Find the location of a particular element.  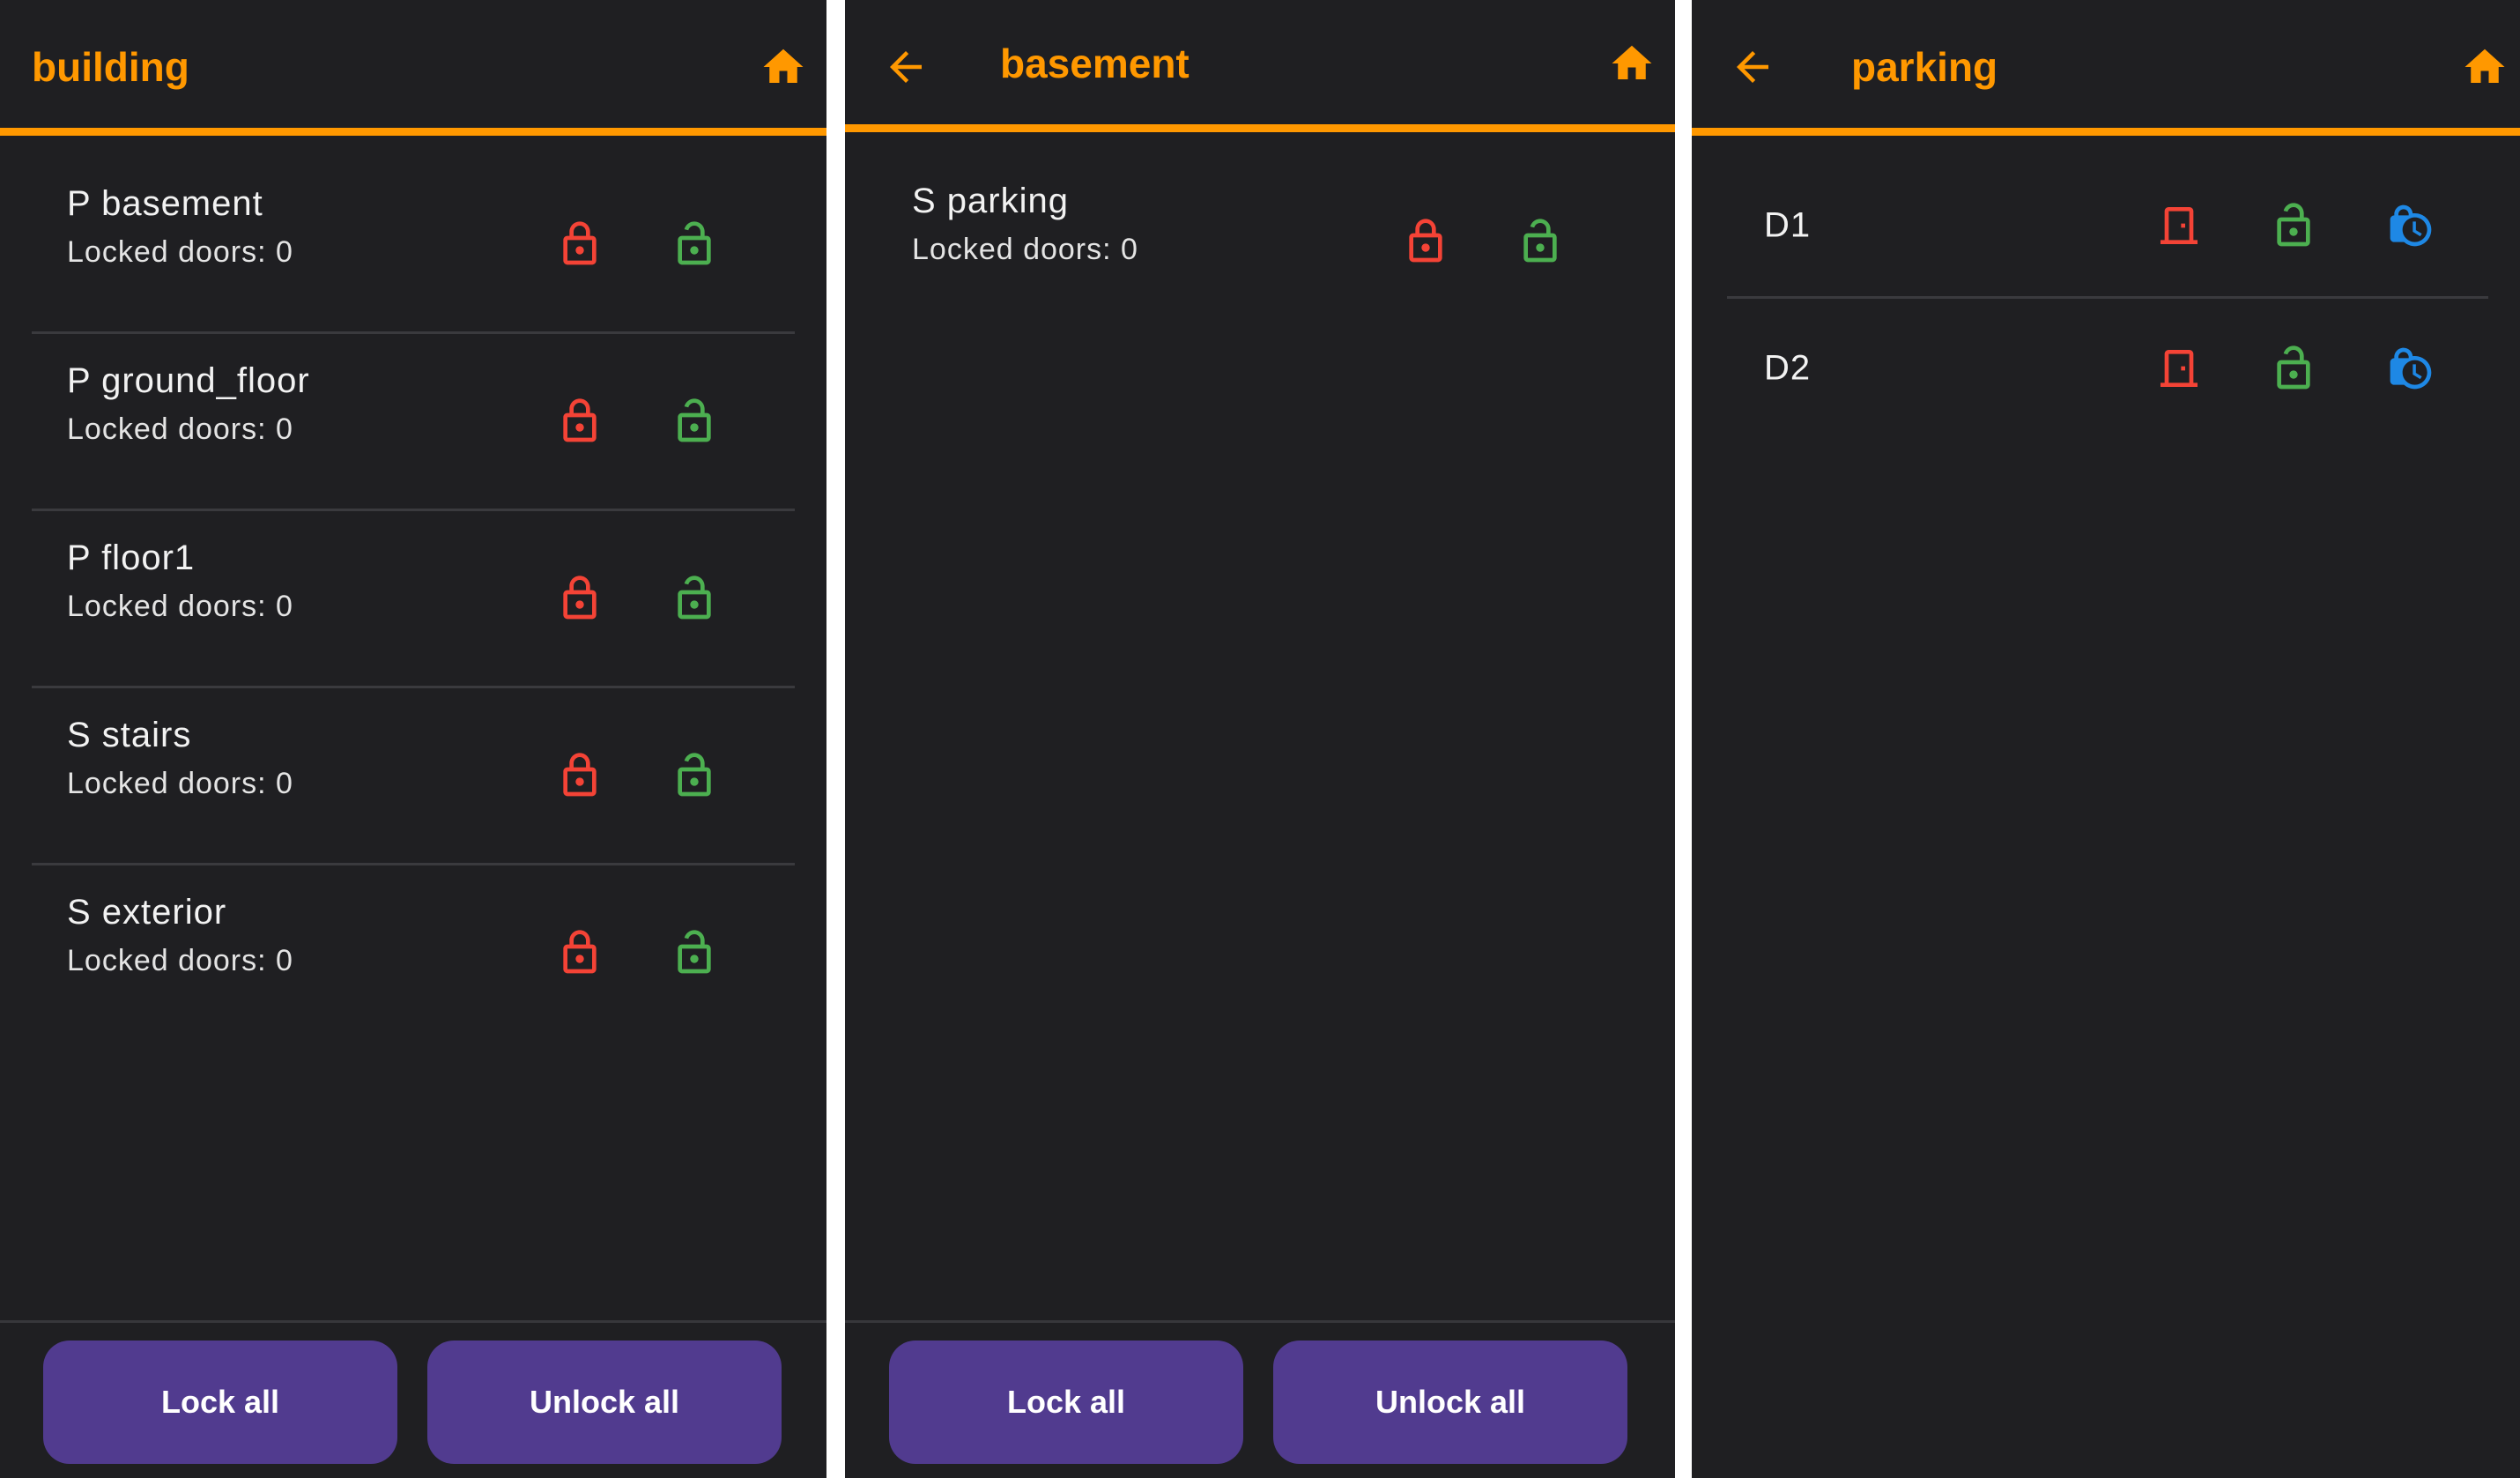

app-bar: basement is located at coordinates (1260, 62).